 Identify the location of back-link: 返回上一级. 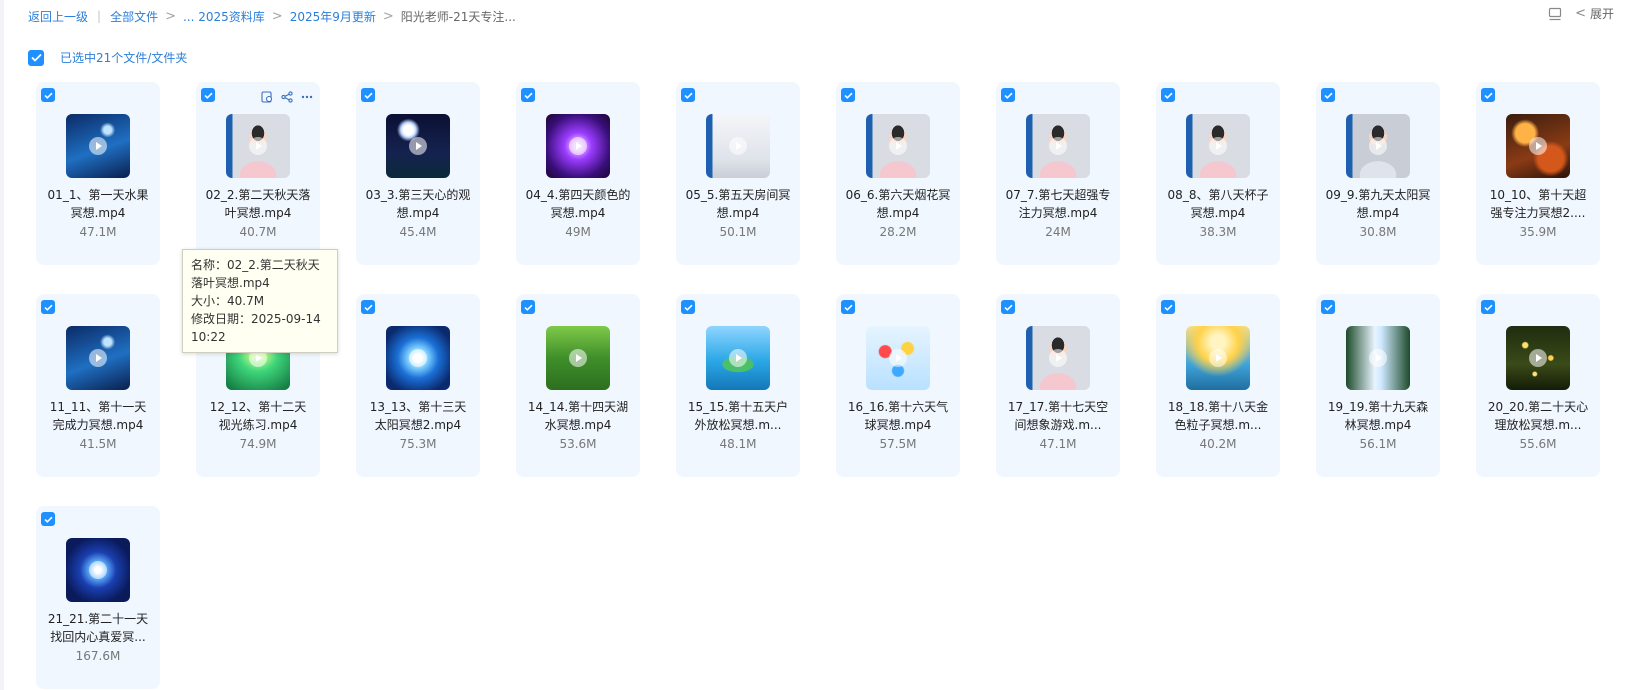
(58, 16).